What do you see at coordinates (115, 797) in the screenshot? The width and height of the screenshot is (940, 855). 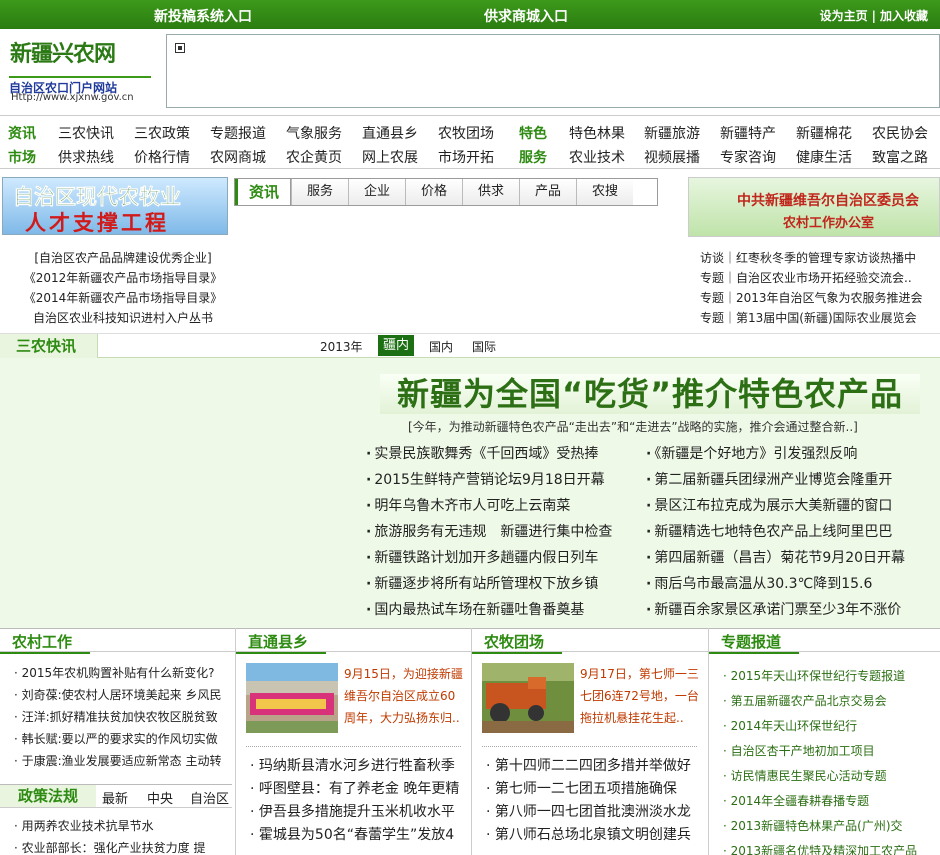 I see `filter-latest: 最新` at bounding box center [115, 797].